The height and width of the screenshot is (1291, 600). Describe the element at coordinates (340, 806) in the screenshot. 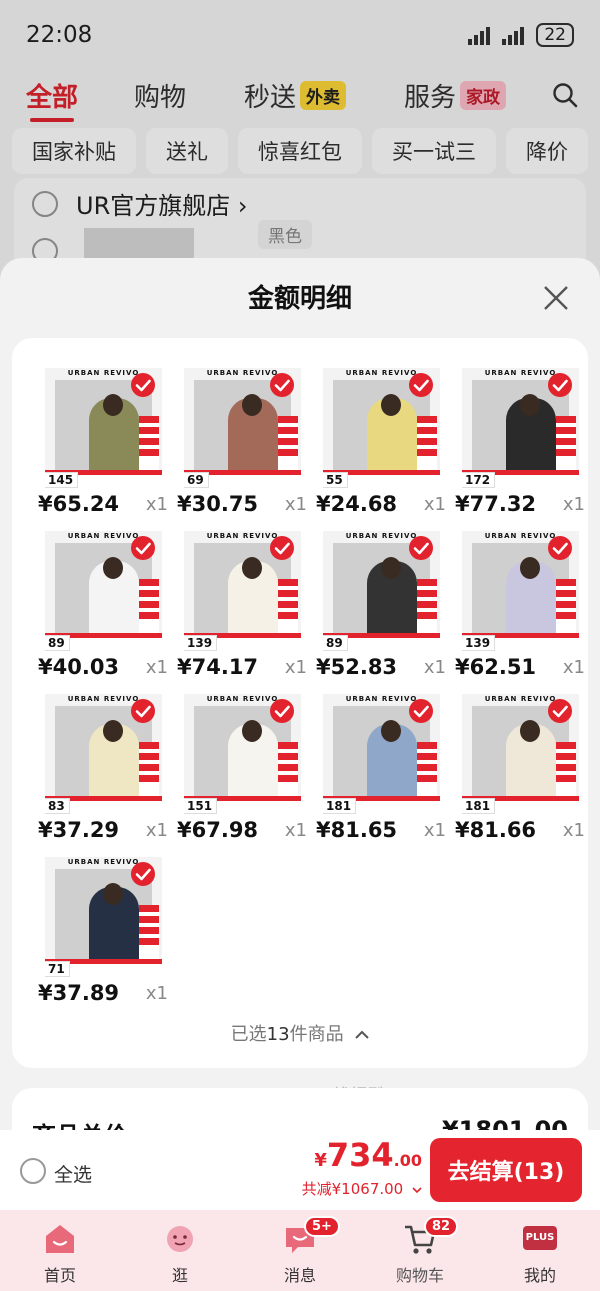

I see `price-badge: 181` at that location.